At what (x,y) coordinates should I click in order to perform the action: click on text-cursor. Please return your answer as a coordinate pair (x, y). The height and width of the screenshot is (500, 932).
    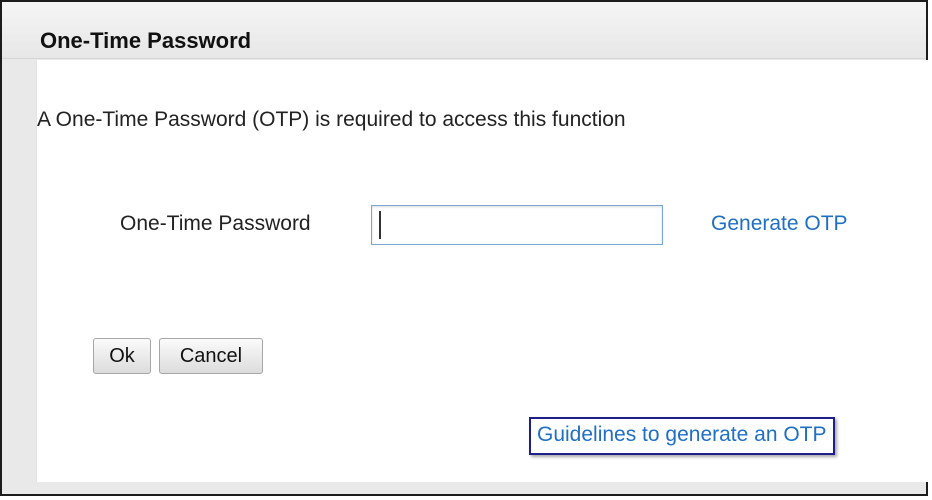
    Looking at the image, I should click on (380, 225).